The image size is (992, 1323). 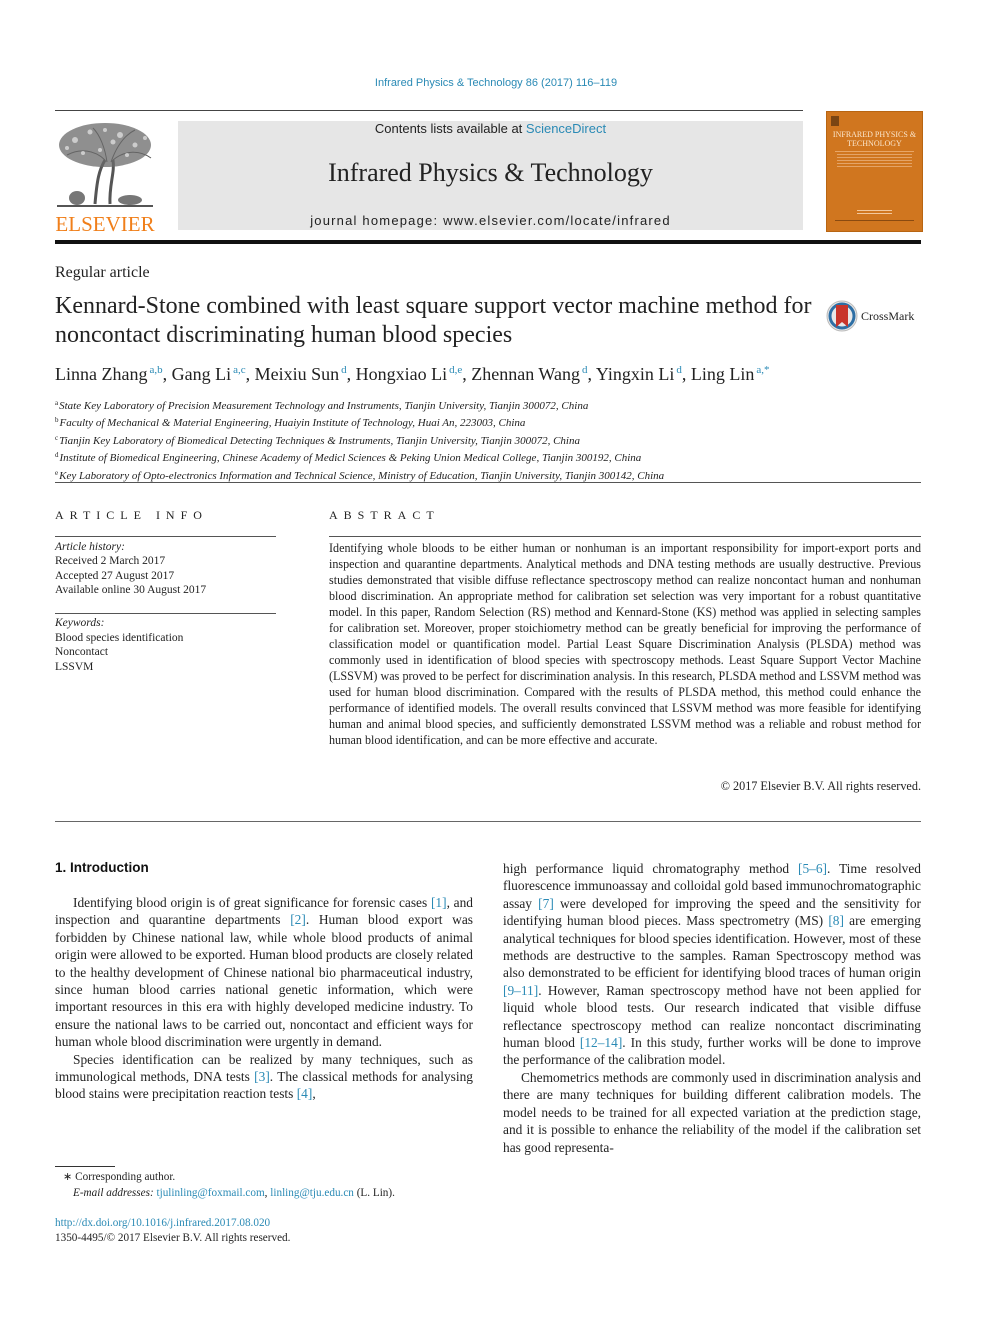 What do you see at coordinates (874, 151) in the screenshot?
I see `cover-divider` at bounding box center [874, 151].